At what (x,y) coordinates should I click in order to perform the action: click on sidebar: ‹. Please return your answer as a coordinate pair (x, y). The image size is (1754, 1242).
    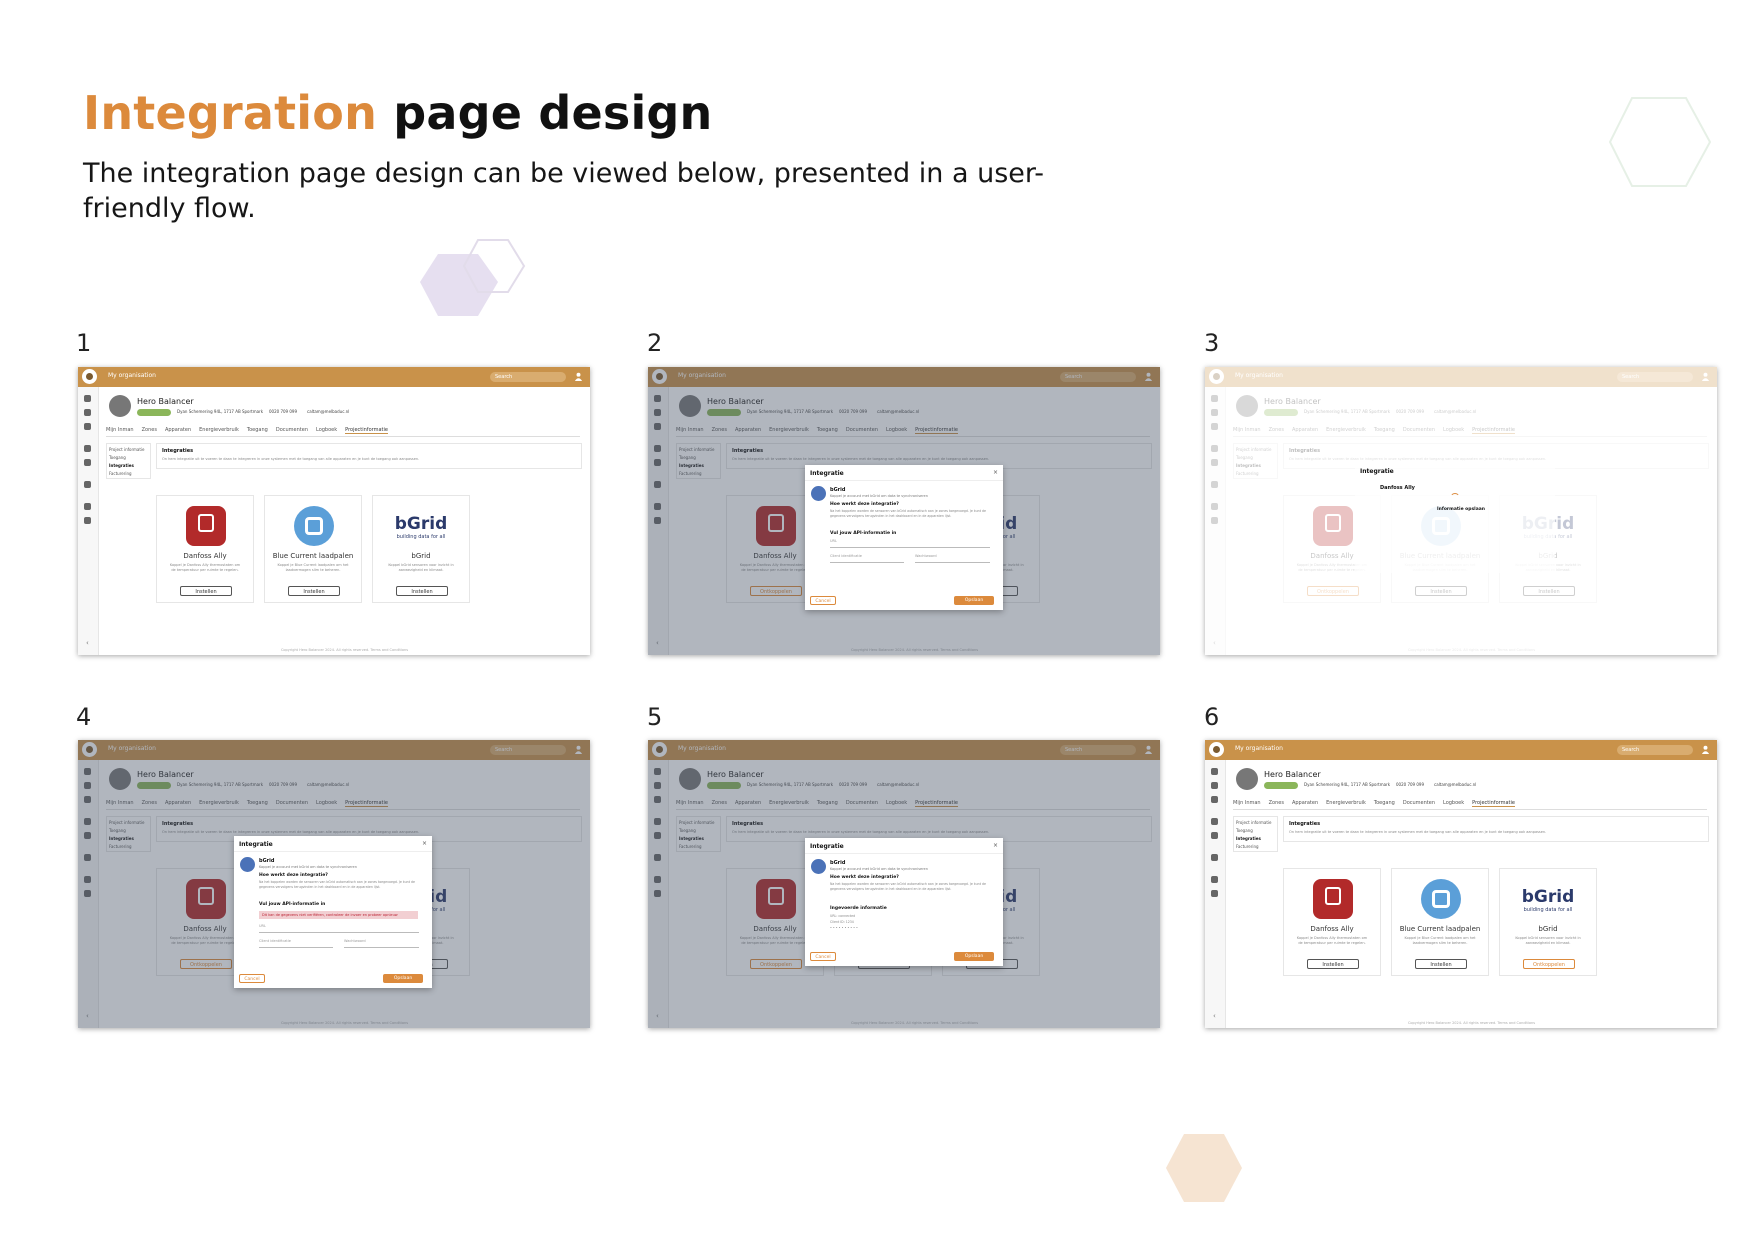
    Looking at the image, I should click on (1215, 894).